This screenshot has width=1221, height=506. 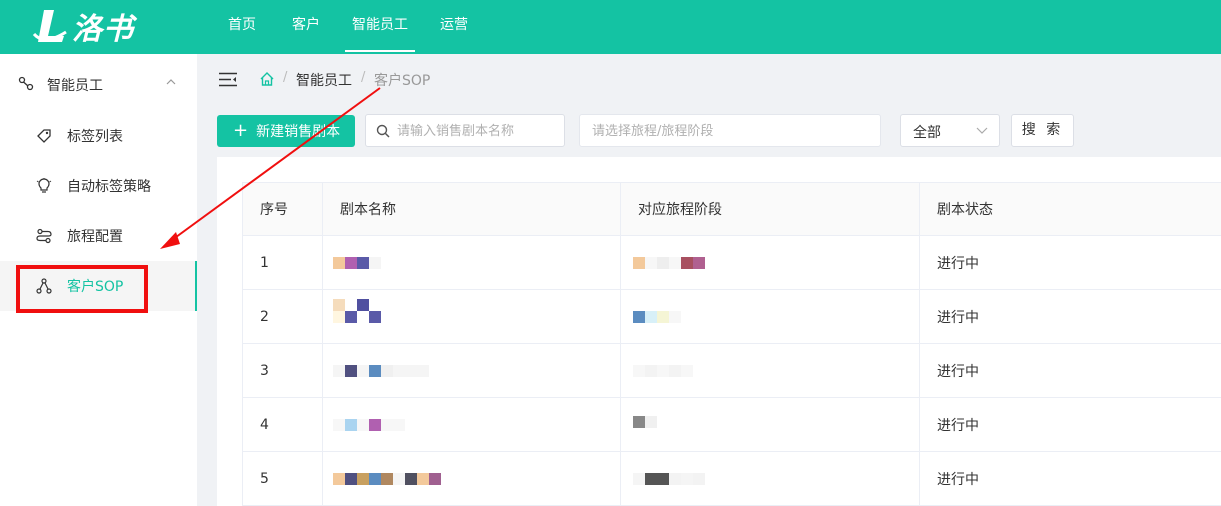 What do you see at coordinates (1042, 130) in the screenshot?
I see `search-button: 搜 索` at bounding box center [1042, 130].